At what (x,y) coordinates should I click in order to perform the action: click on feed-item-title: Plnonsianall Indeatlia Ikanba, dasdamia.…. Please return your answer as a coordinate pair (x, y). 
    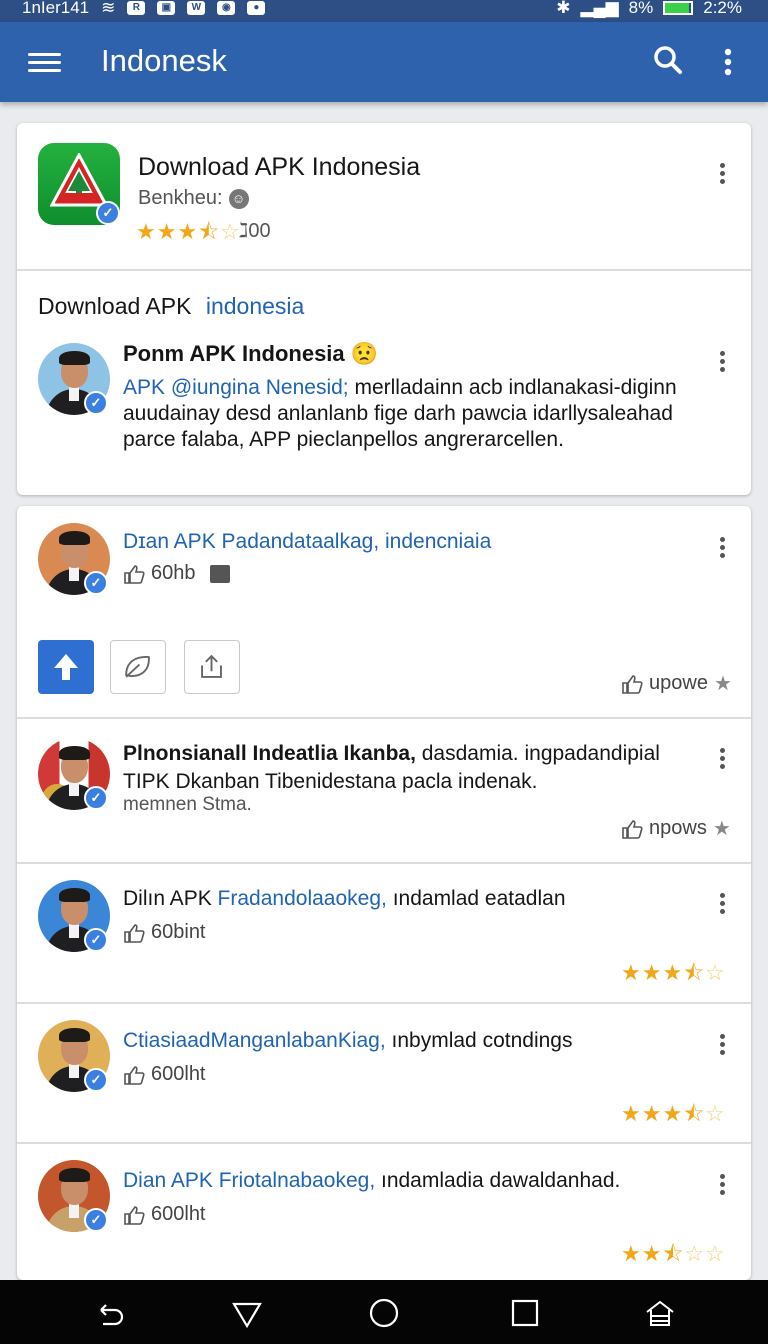
    Looking at the image, I should click on (413, 768).